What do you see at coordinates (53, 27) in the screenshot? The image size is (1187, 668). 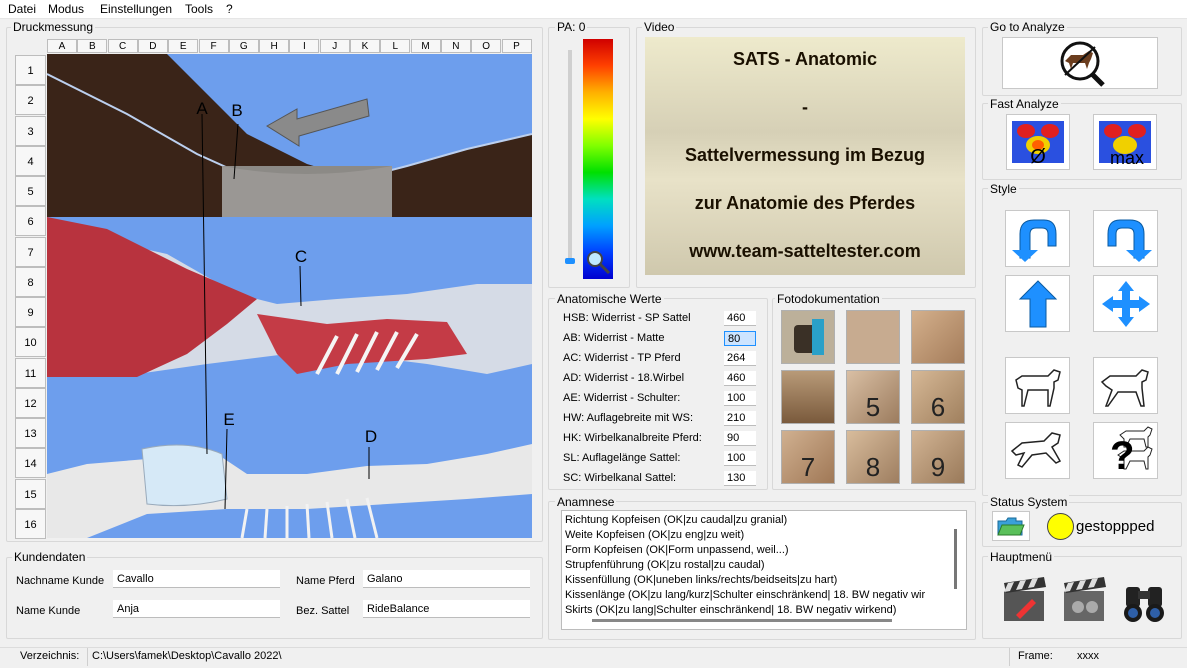 I see `druckmessung-label: Druckmessung` at bounding box center [53, 27].